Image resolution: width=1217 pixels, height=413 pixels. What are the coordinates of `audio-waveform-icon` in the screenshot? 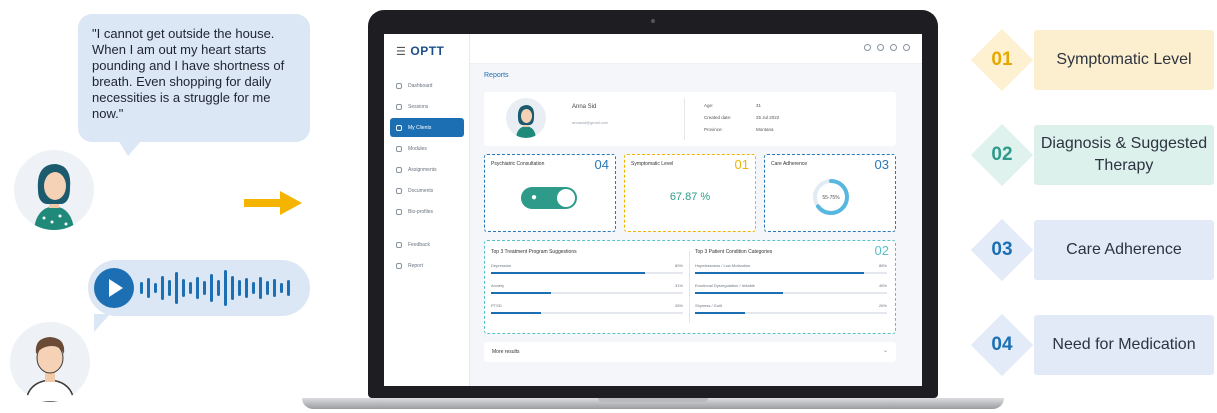 It's located at (215, 288).